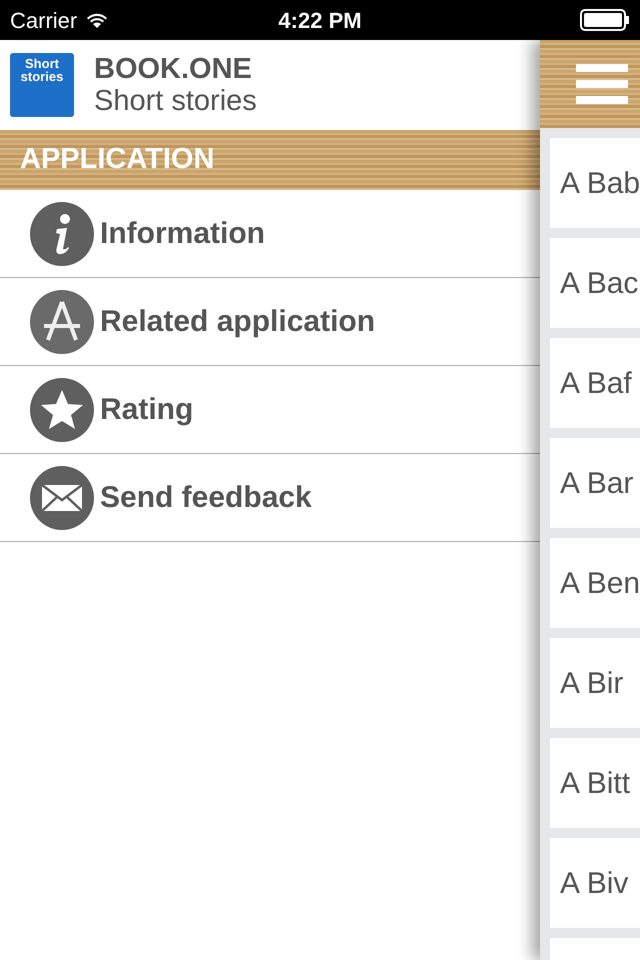  Describe the element at coordinates (595, 483) in the screenshot. I see `story-item: A Bar` at that location.